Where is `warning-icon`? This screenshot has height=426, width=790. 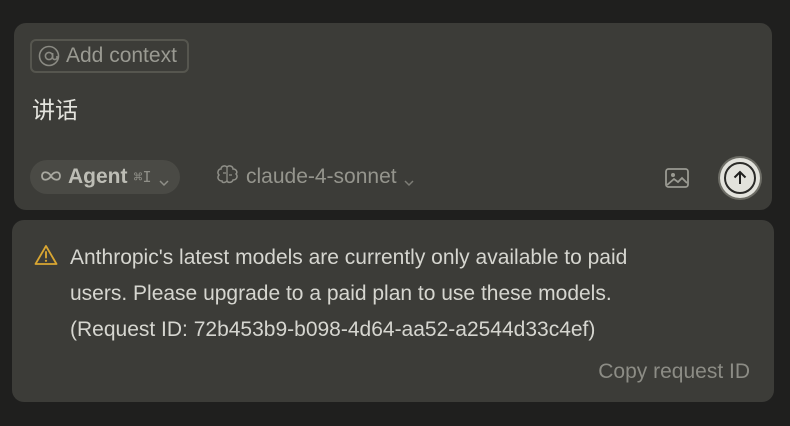 warning-icon is located at coordinates (46, 255).